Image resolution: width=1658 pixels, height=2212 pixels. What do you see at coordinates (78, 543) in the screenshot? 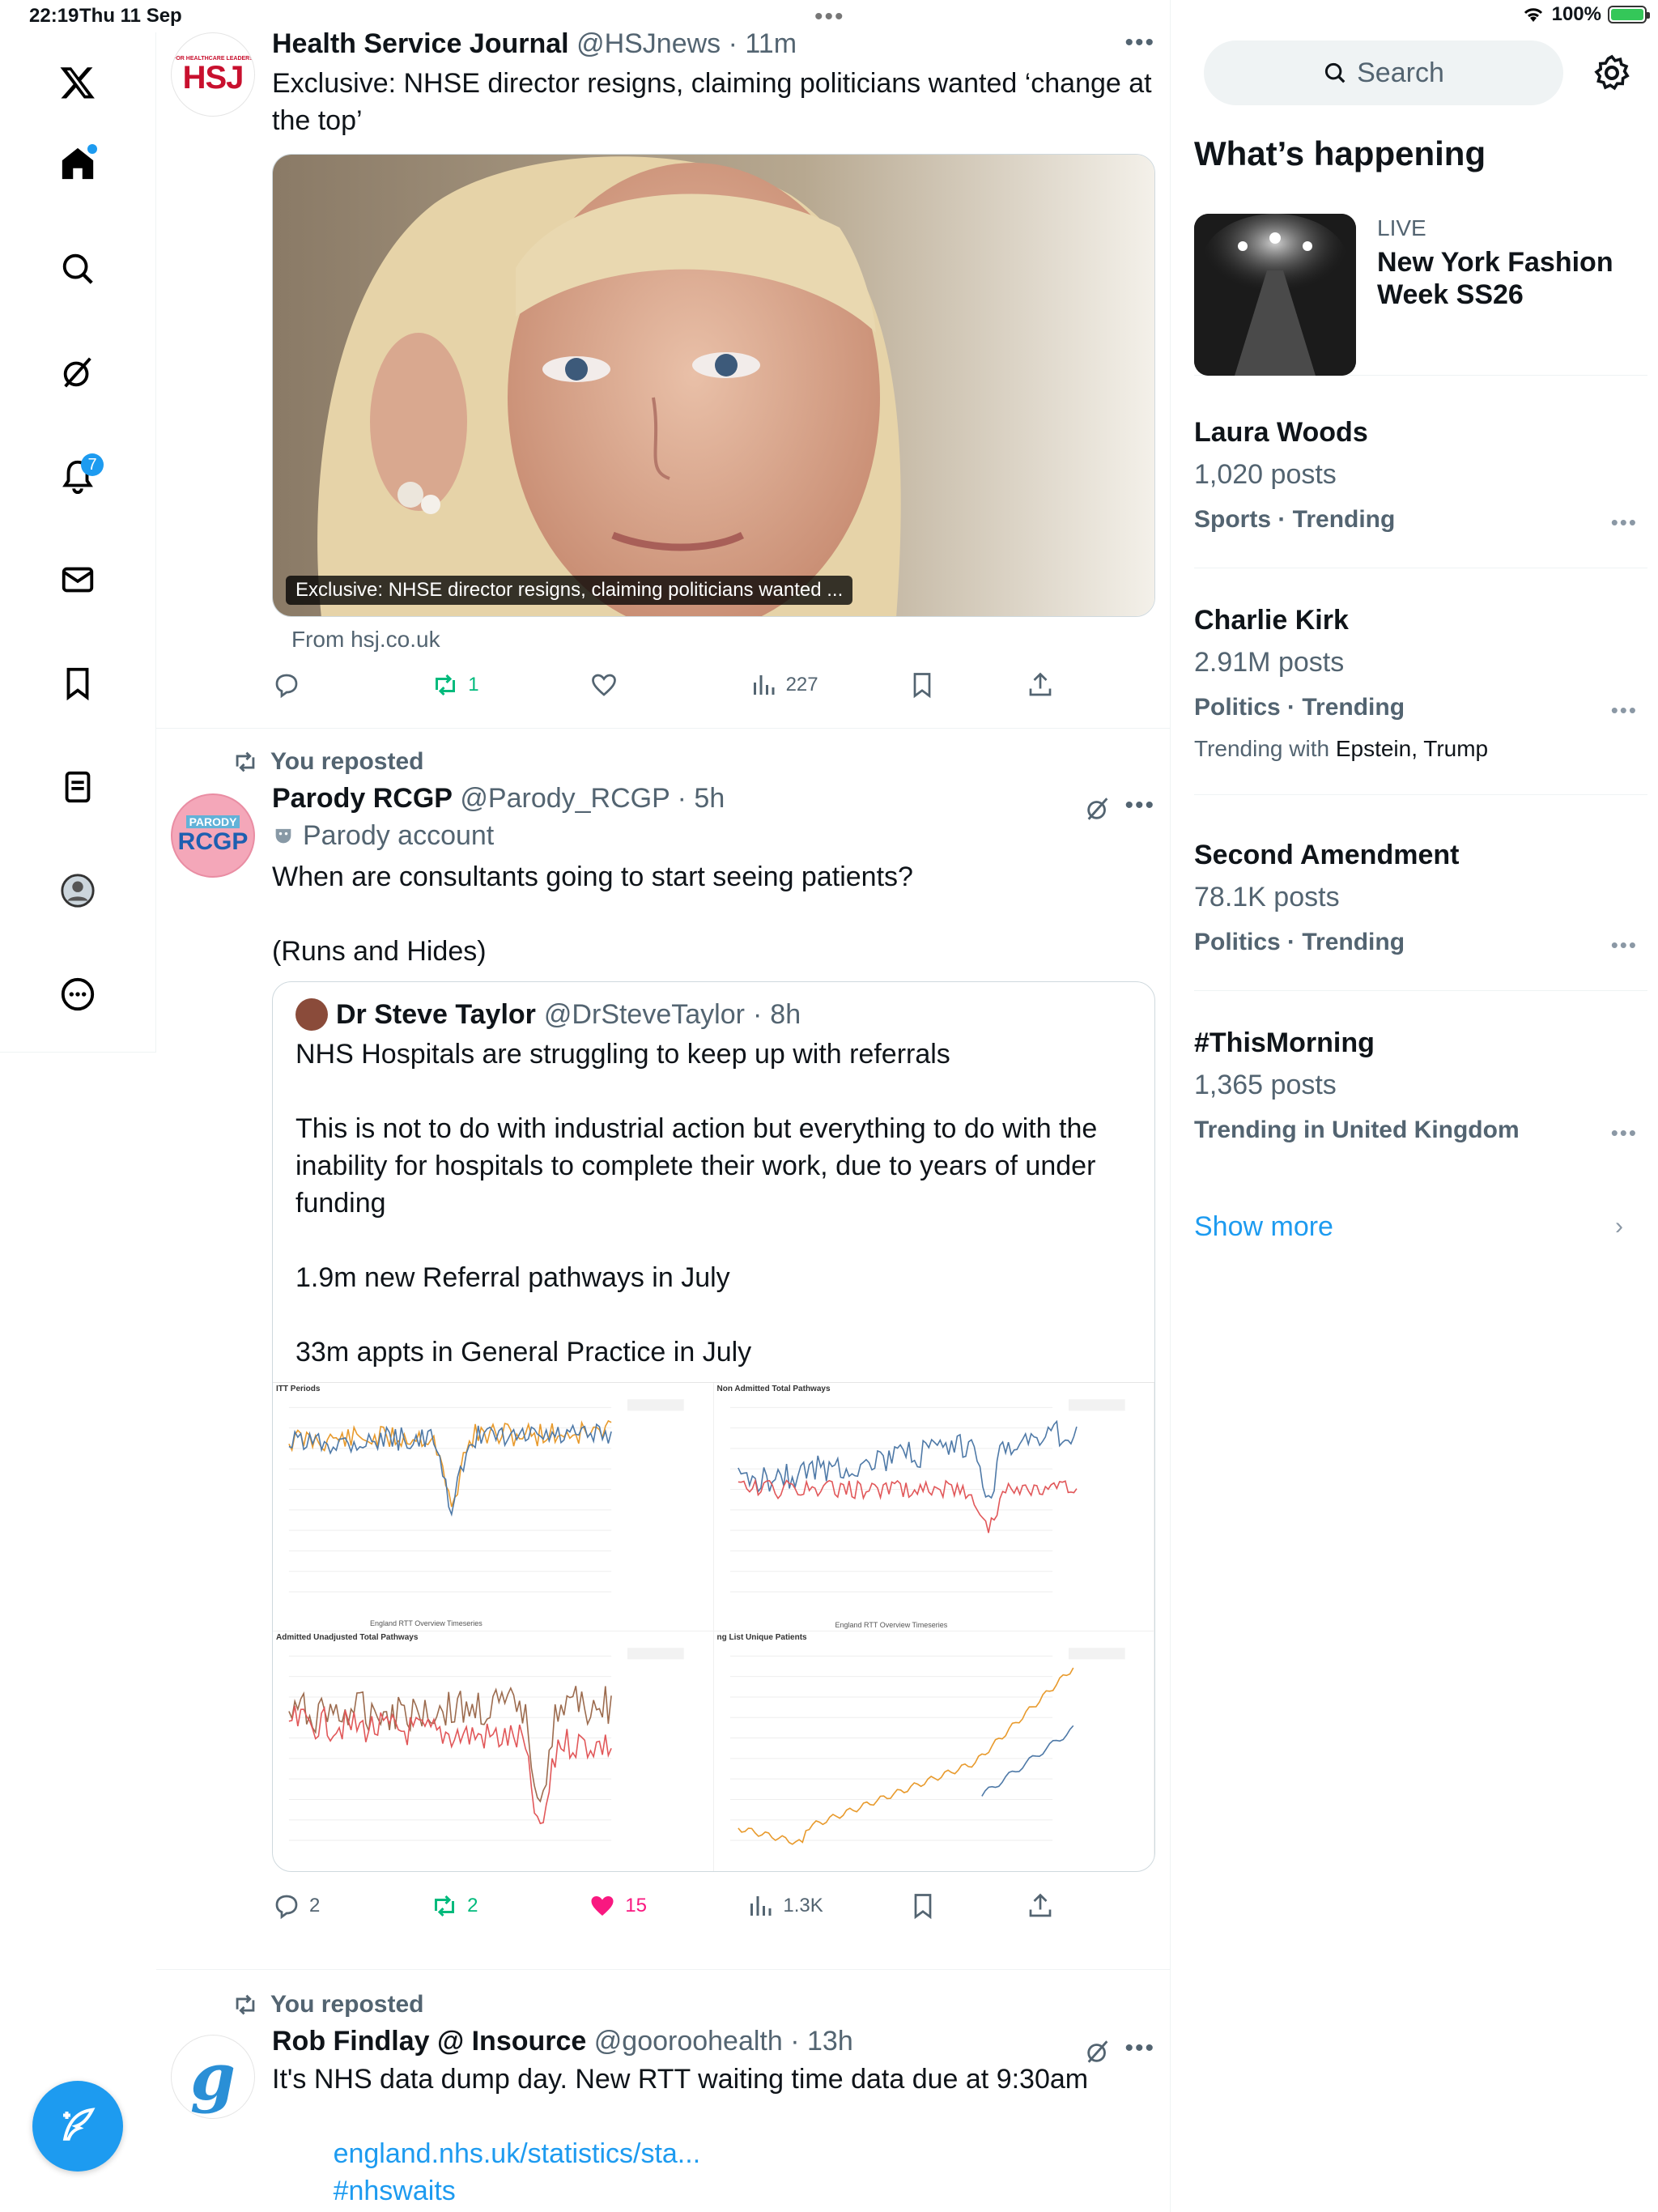
I see `left-navigation: 7` at bounding box center [78, 543].